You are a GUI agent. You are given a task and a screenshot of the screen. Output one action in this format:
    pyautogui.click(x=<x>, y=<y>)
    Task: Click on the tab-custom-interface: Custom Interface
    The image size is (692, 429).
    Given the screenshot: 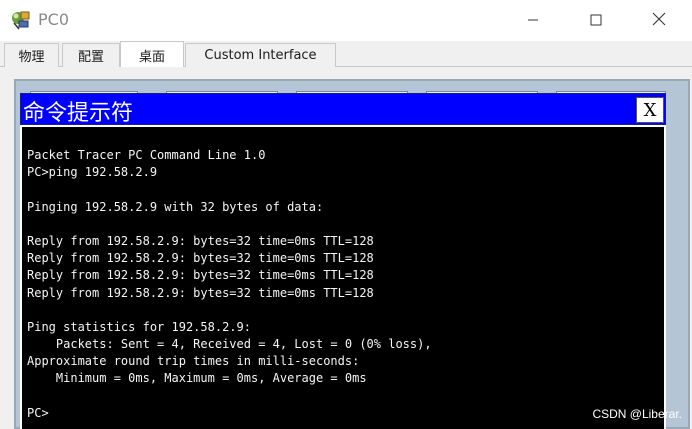 What is the action you would take?
    pyautogui.click(x=260, y=55)
    